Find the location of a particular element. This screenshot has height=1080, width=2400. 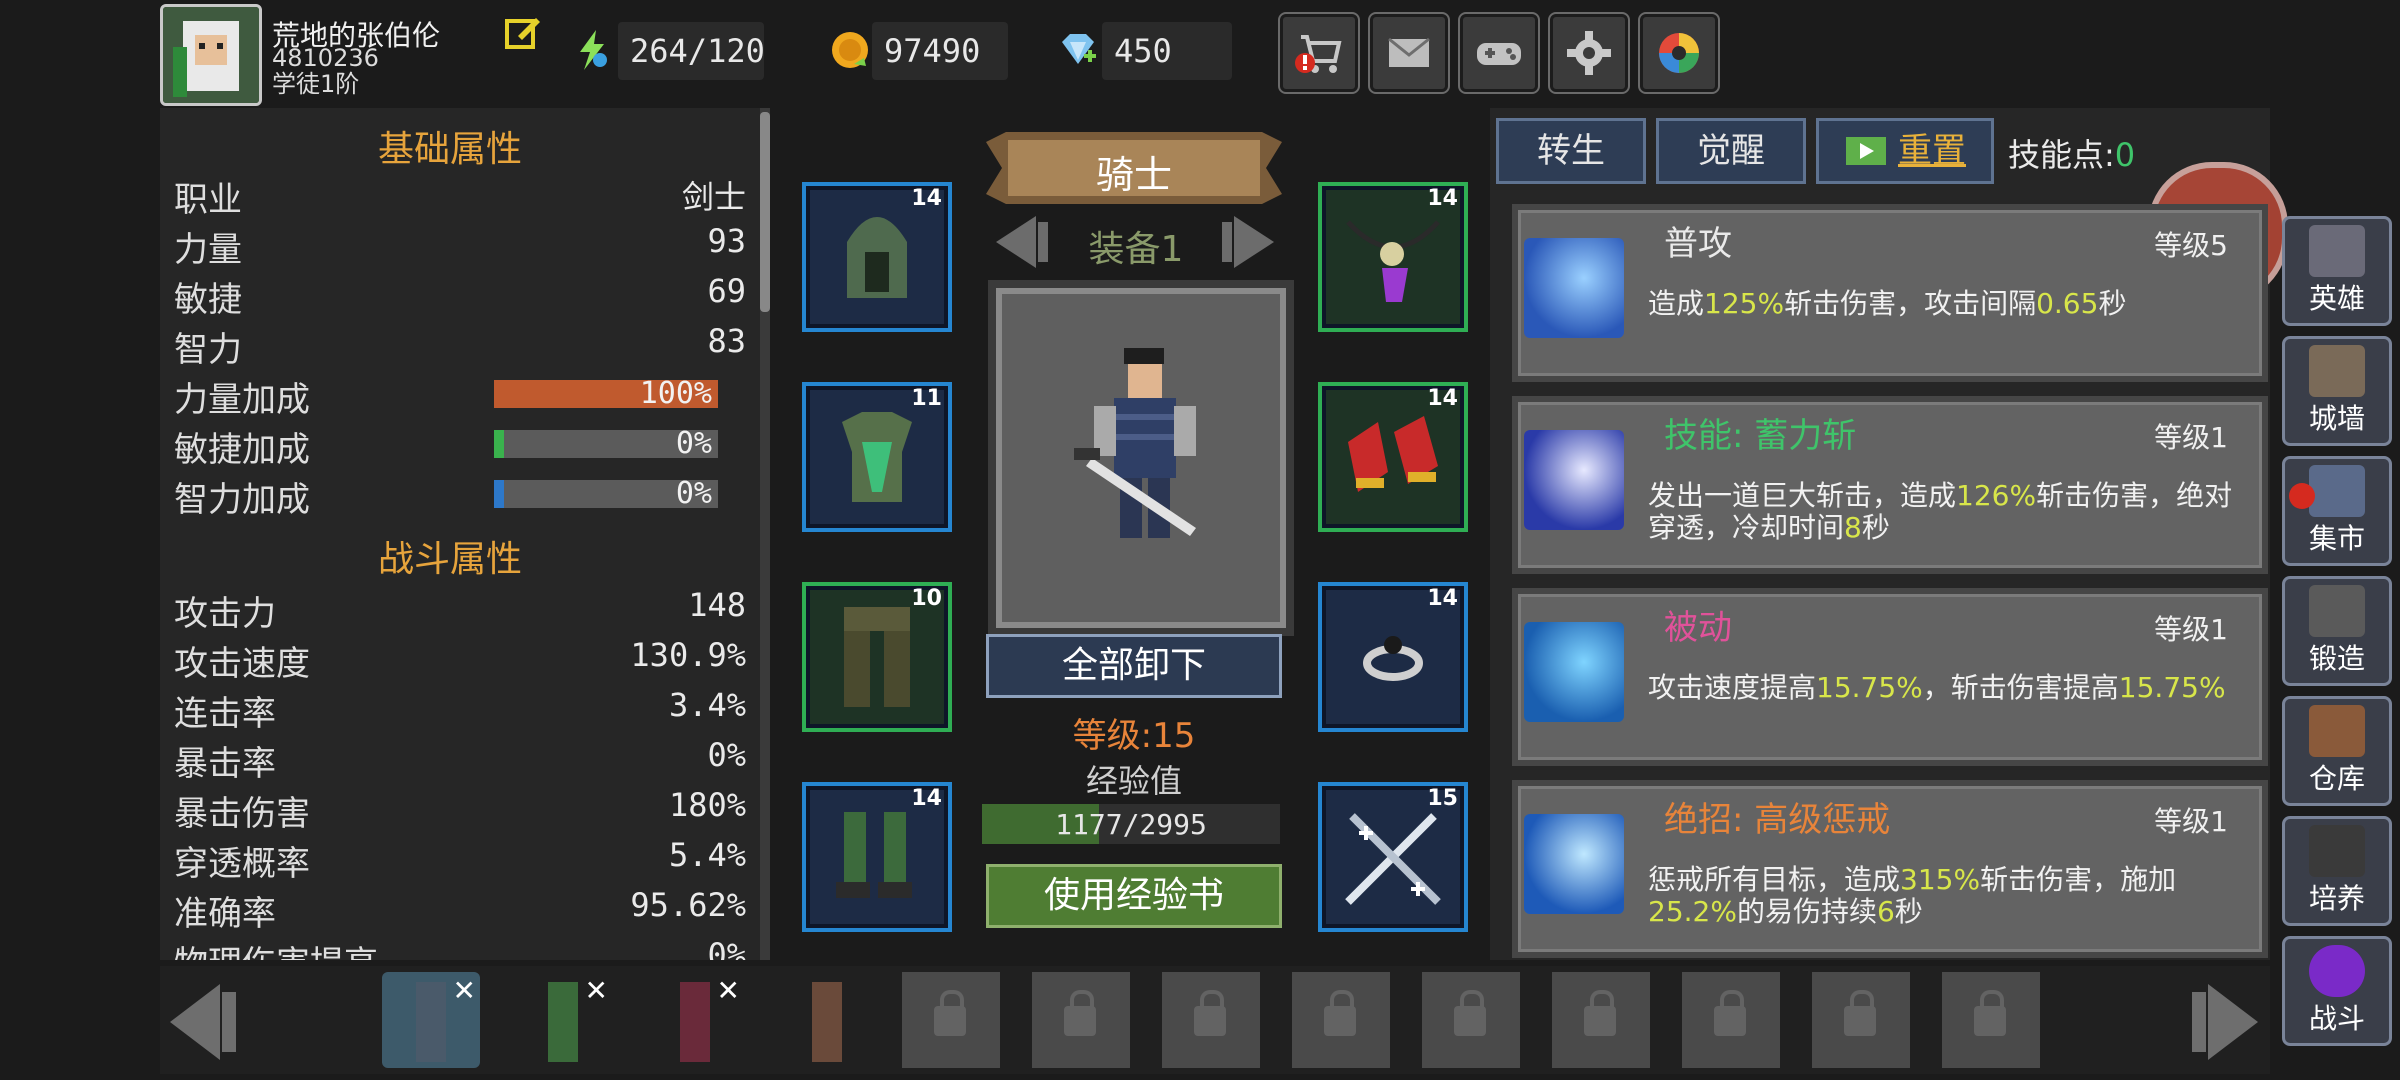

pants-slot: 10 is located at coordinates (877, 657).